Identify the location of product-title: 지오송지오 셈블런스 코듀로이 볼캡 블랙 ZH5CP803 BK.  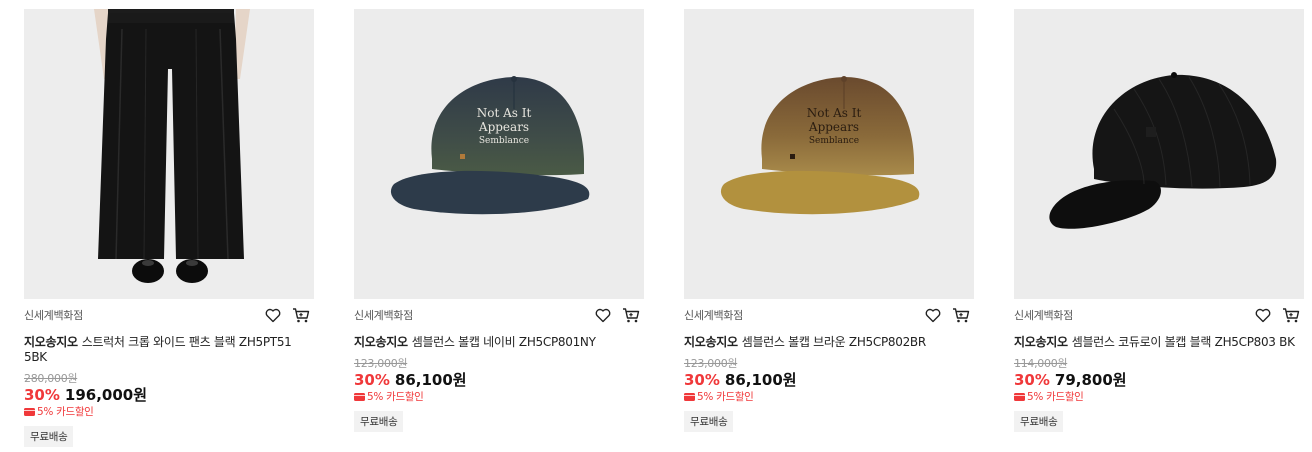
(1155, 342).